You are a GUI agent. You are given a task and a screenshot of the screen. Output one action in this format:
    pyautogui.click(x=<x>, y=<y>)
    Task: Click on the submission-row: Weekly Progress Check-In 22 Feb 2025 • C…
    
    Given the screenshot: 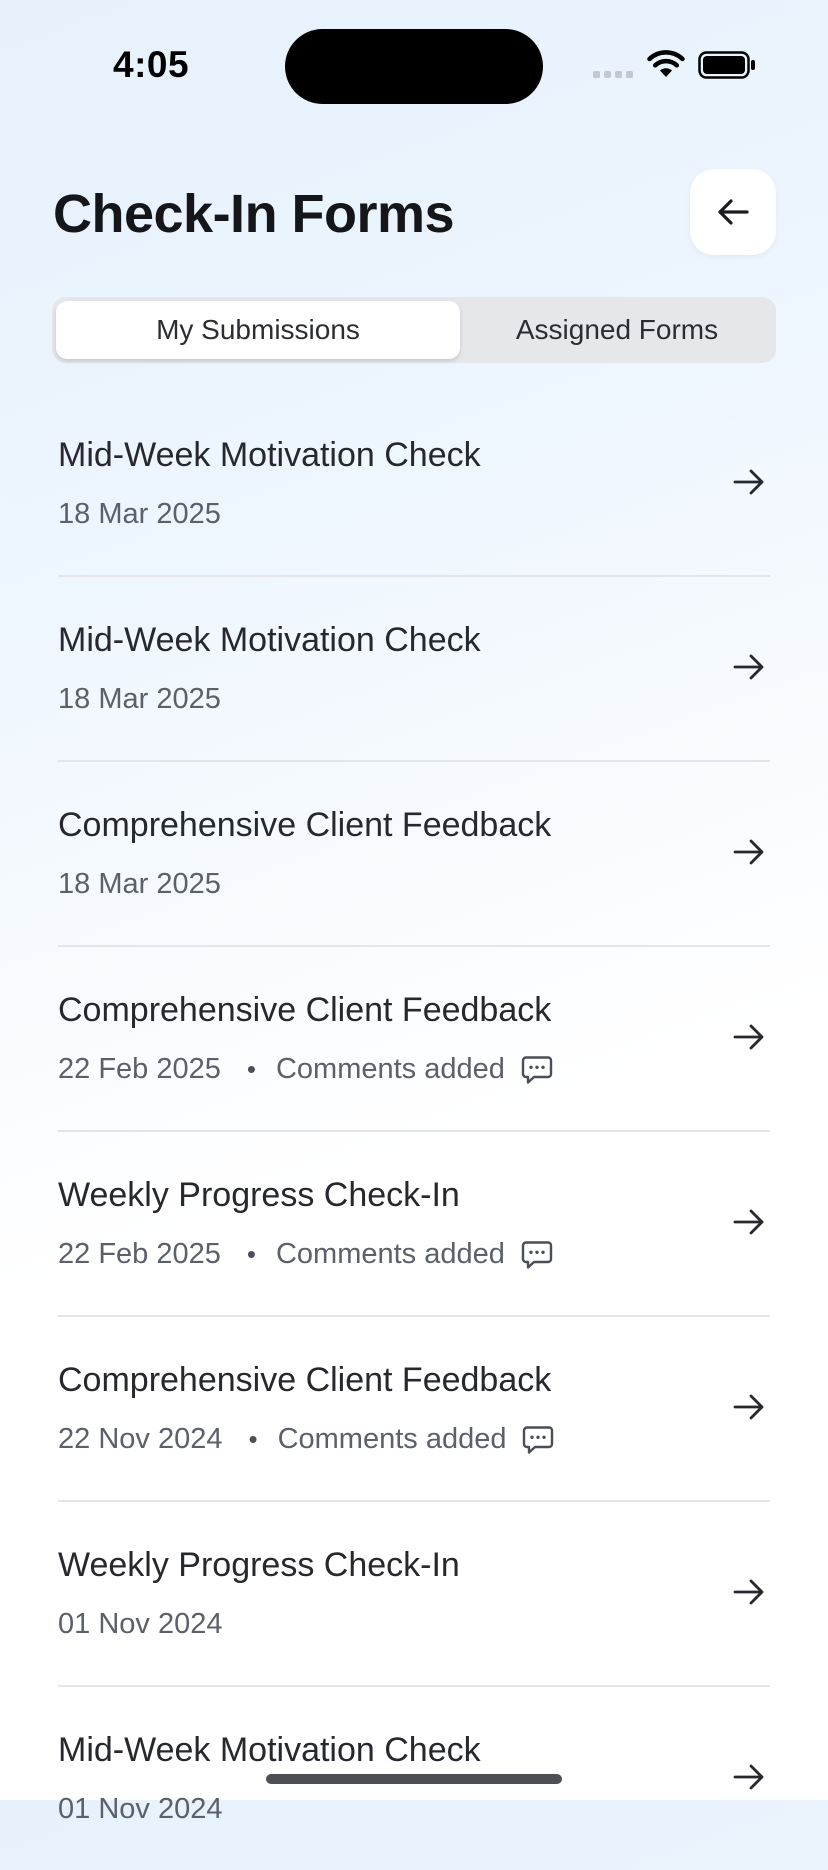 What is the action you would take?
    pyautogui.click(x=414, y=1224)
    